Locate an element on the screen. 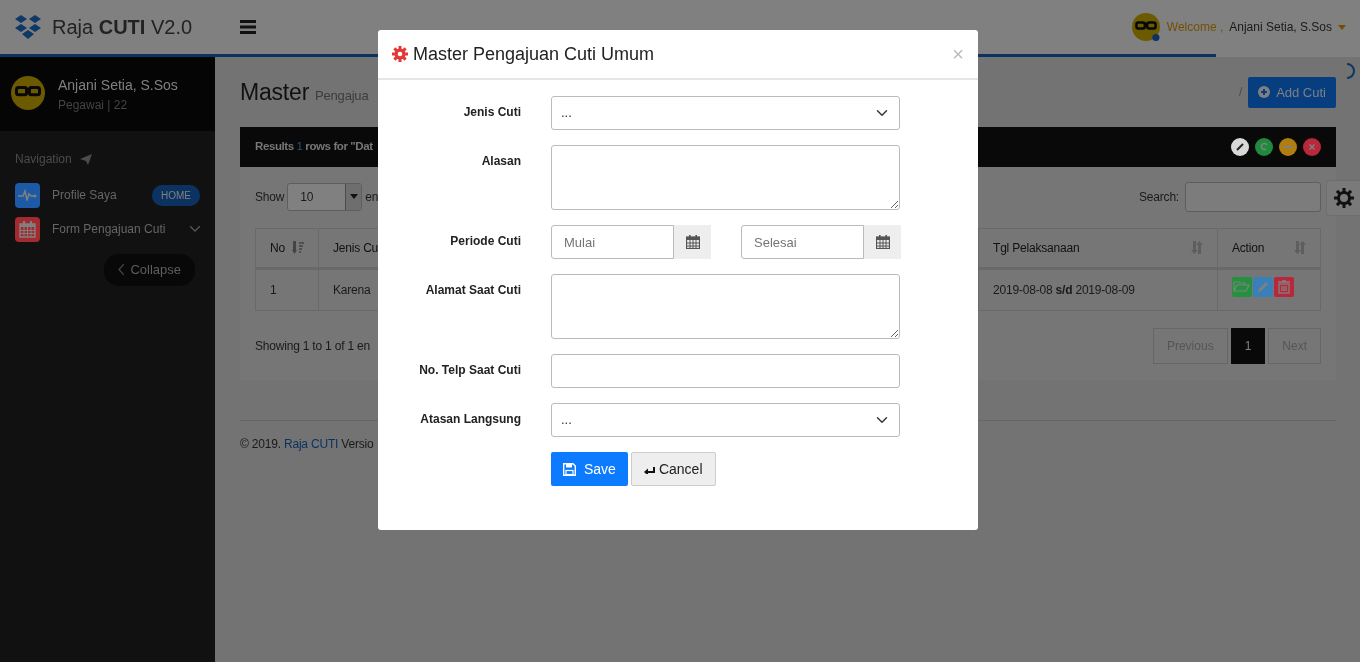 This screenshot has width=1360, height=662. search-label: Search: is located at coordinates (1159, 197).